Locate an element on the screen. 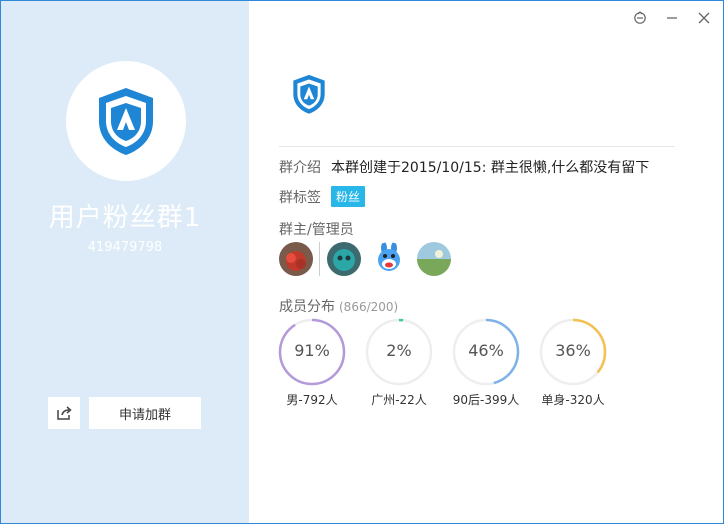 The height and width of the screenshot is (524, 724). intro-label: 群介绍 is located at coordinates (300, 168).